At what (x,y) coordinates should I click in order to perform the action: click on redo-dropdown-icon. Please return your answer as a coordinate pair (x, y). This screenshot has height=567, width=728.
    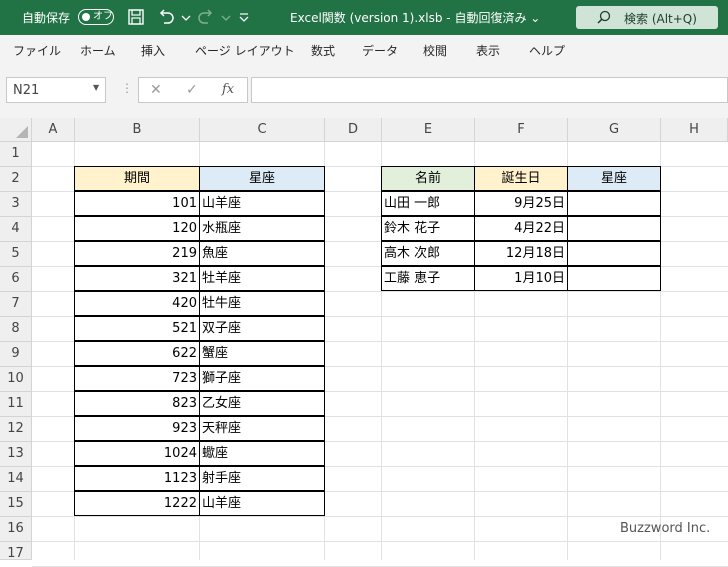
    Looking at the image, I should click on (226, 17).